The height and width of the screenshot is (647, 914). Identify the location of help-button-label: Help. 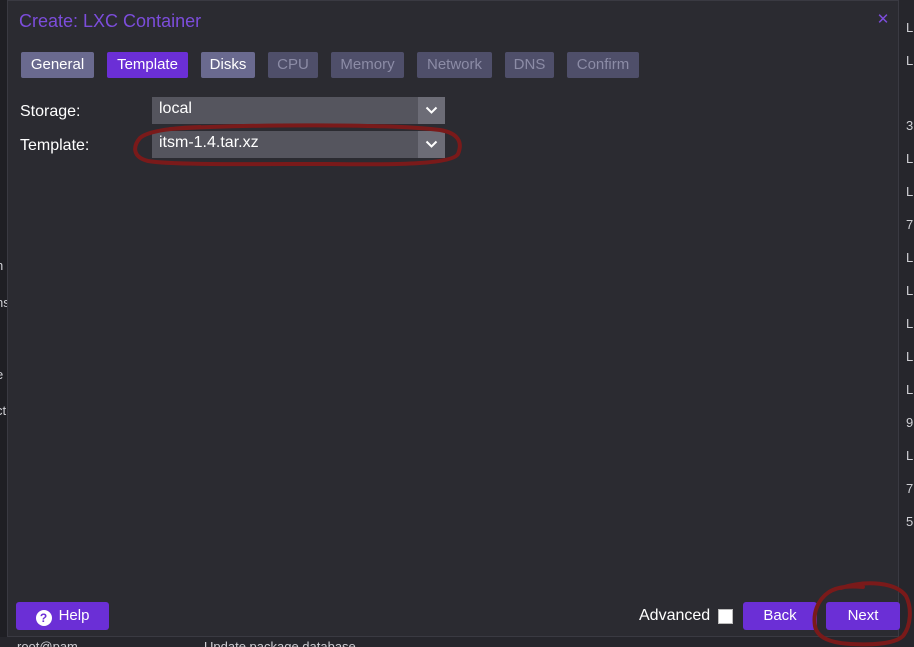
(74, 615).